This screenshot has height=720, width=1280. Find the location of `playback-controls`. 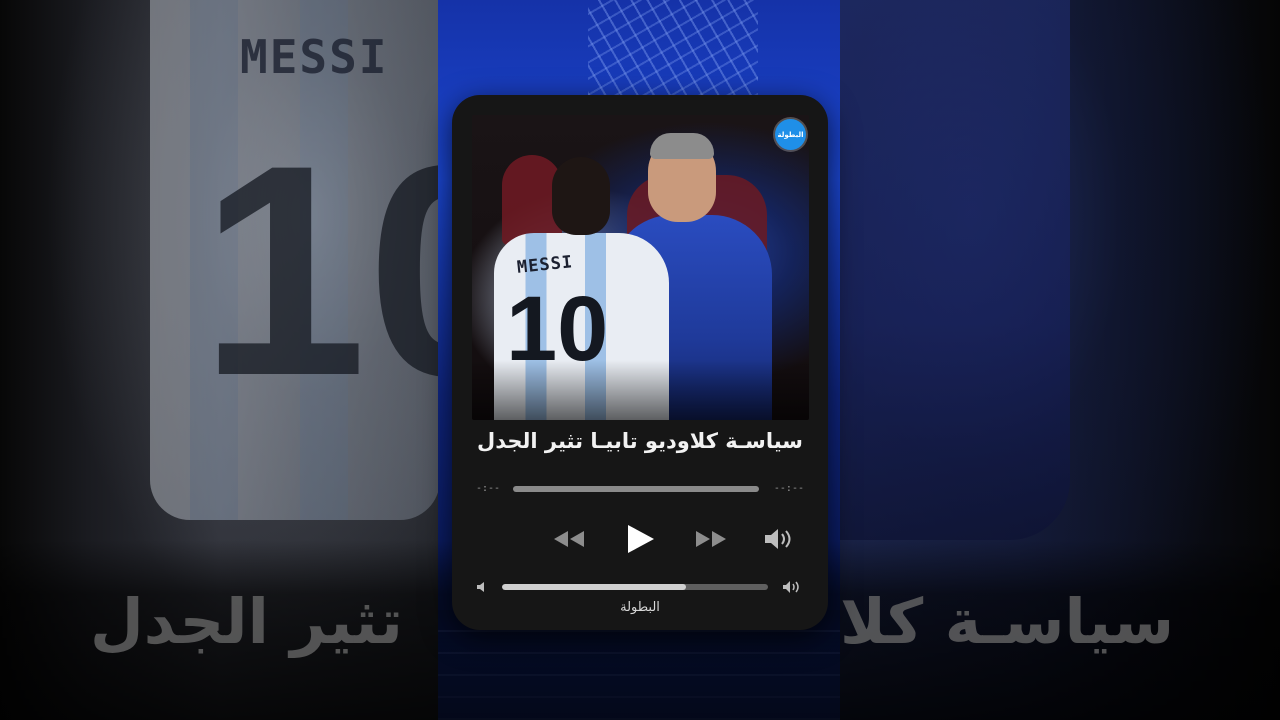

playback-controls is located at coordinates (640, 539).